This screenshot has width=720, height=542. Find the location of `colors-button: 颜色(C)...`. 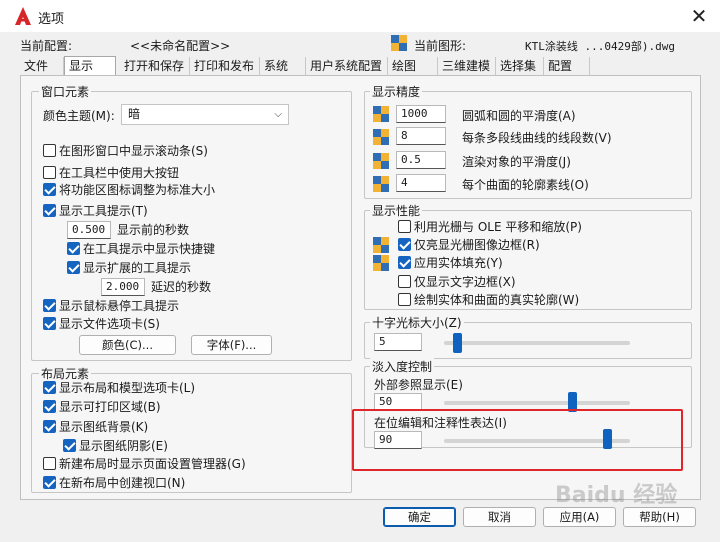

colors-button: 颜色(C)... is located at coordinates (127, 345).